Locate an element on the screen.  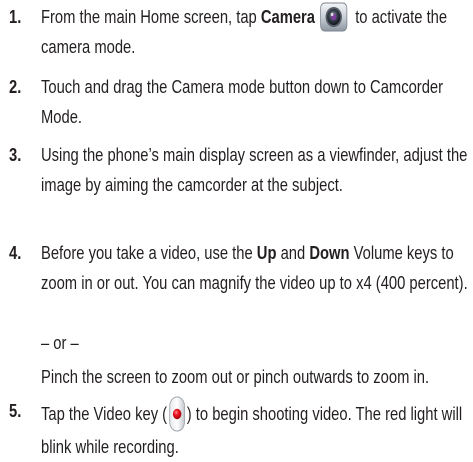
down-key-label: Down is located at coordinates (329, 253).